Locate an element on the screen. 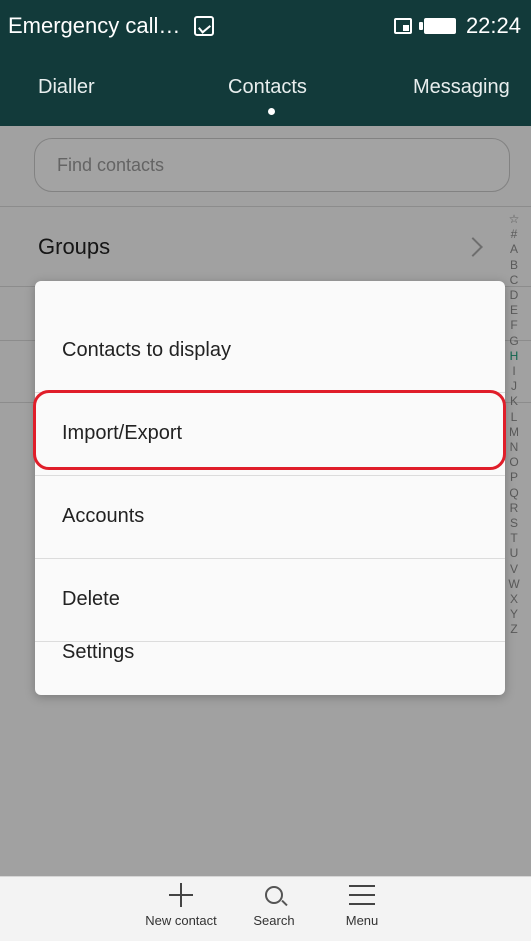  tab-bar: Dialler Contacts Messaging is located at coordinates (265, 89).